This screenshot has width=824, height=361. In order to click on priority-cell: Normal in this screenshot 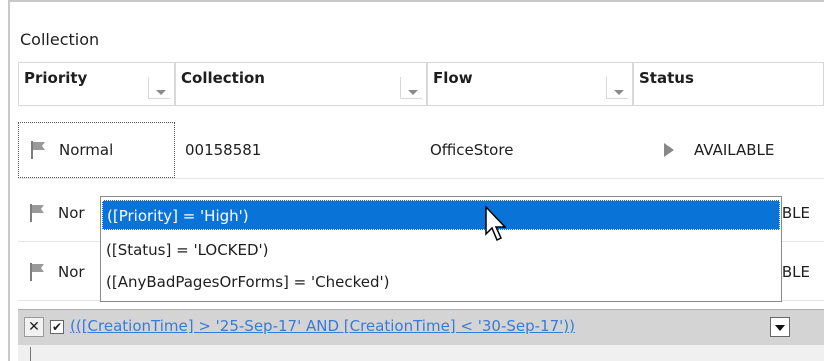, I will do `click(96, 150)`.